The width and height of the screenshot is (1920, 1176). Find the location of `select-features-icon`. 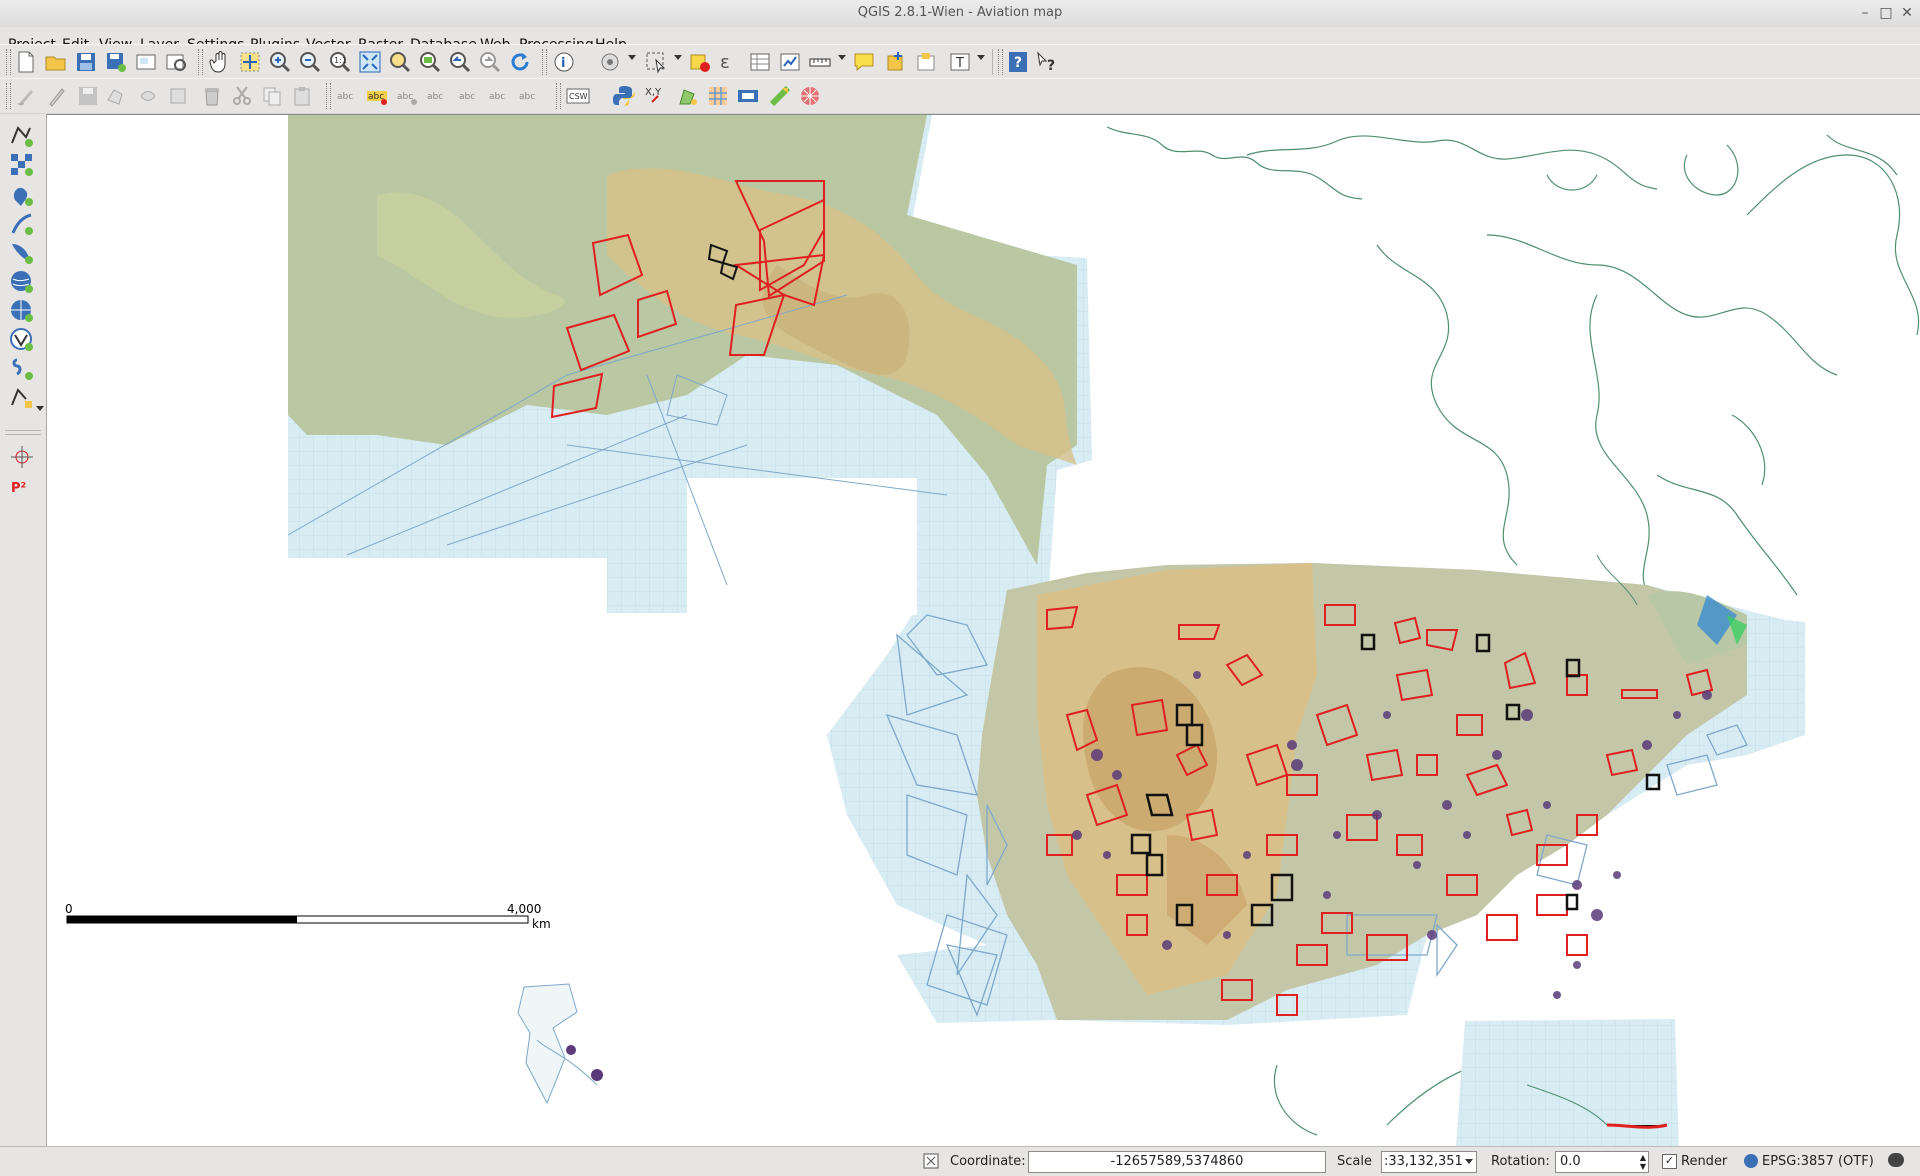

select-features-icon is located at coordinates (656, 62).